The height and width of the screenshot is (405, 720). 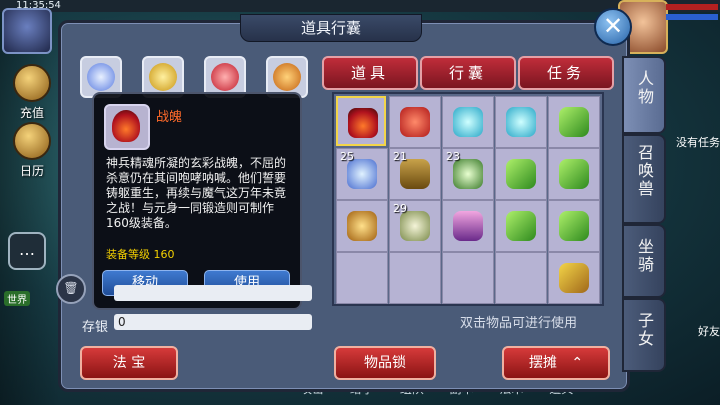 I want to click on tab-character-label: 人物, so click(x=644, y=88).